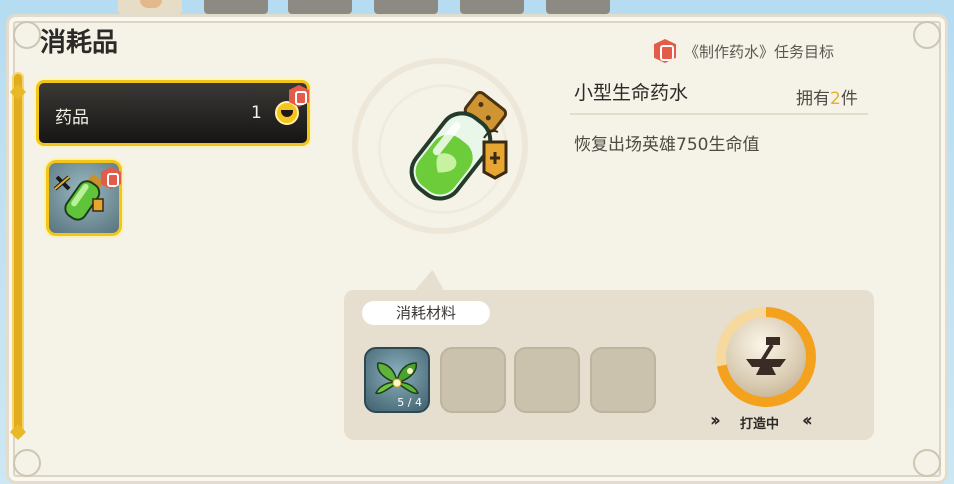 Image resolution: width=954 pixels, height=484 pixels. Describe the element at coordinates (835, 99) in the screenshot. I see `owned-number: 2` at that location.